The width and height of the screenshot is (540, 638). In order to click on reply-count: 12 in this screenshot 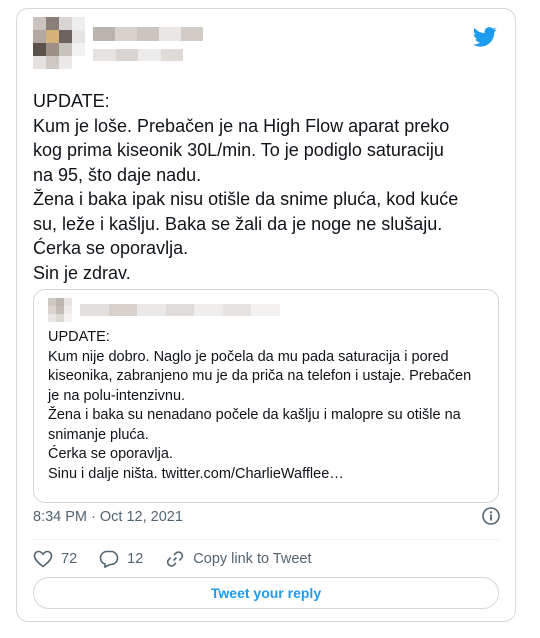, I will do `click(135, 559)`.